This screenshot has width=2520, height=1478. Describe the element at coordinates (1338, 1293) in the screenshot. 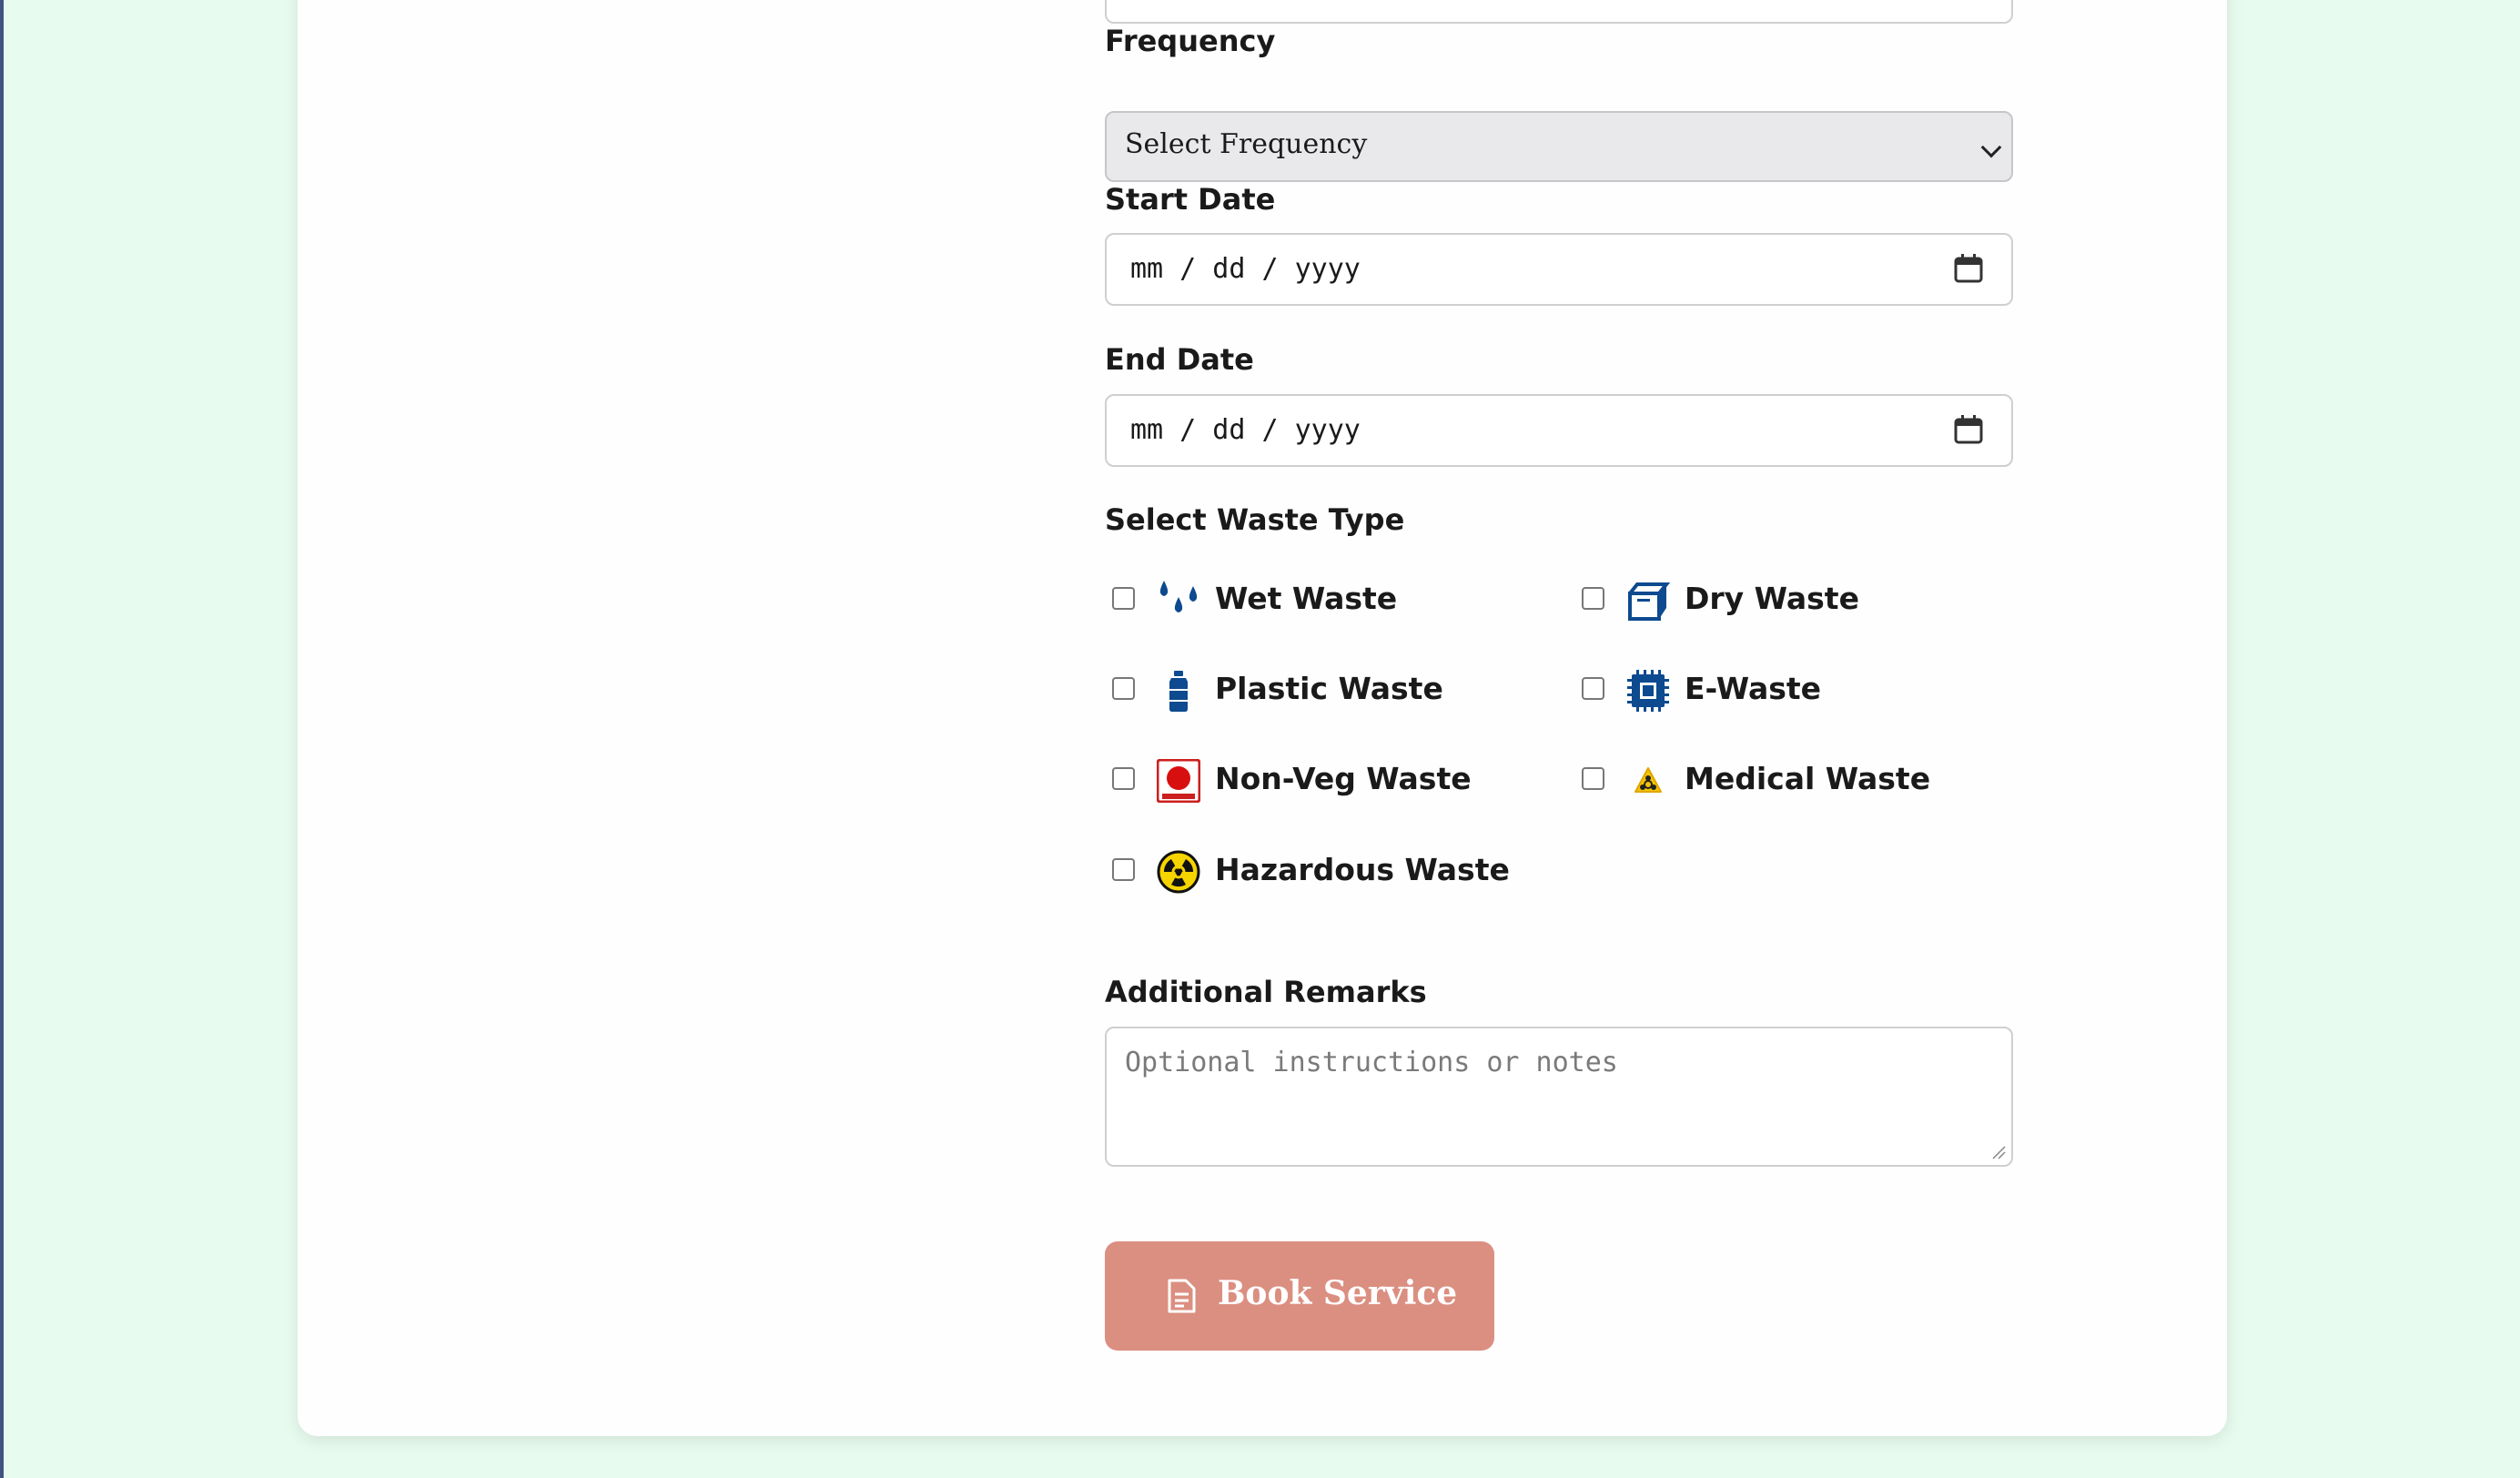

I see `book-service-label: Book Service` at that location.